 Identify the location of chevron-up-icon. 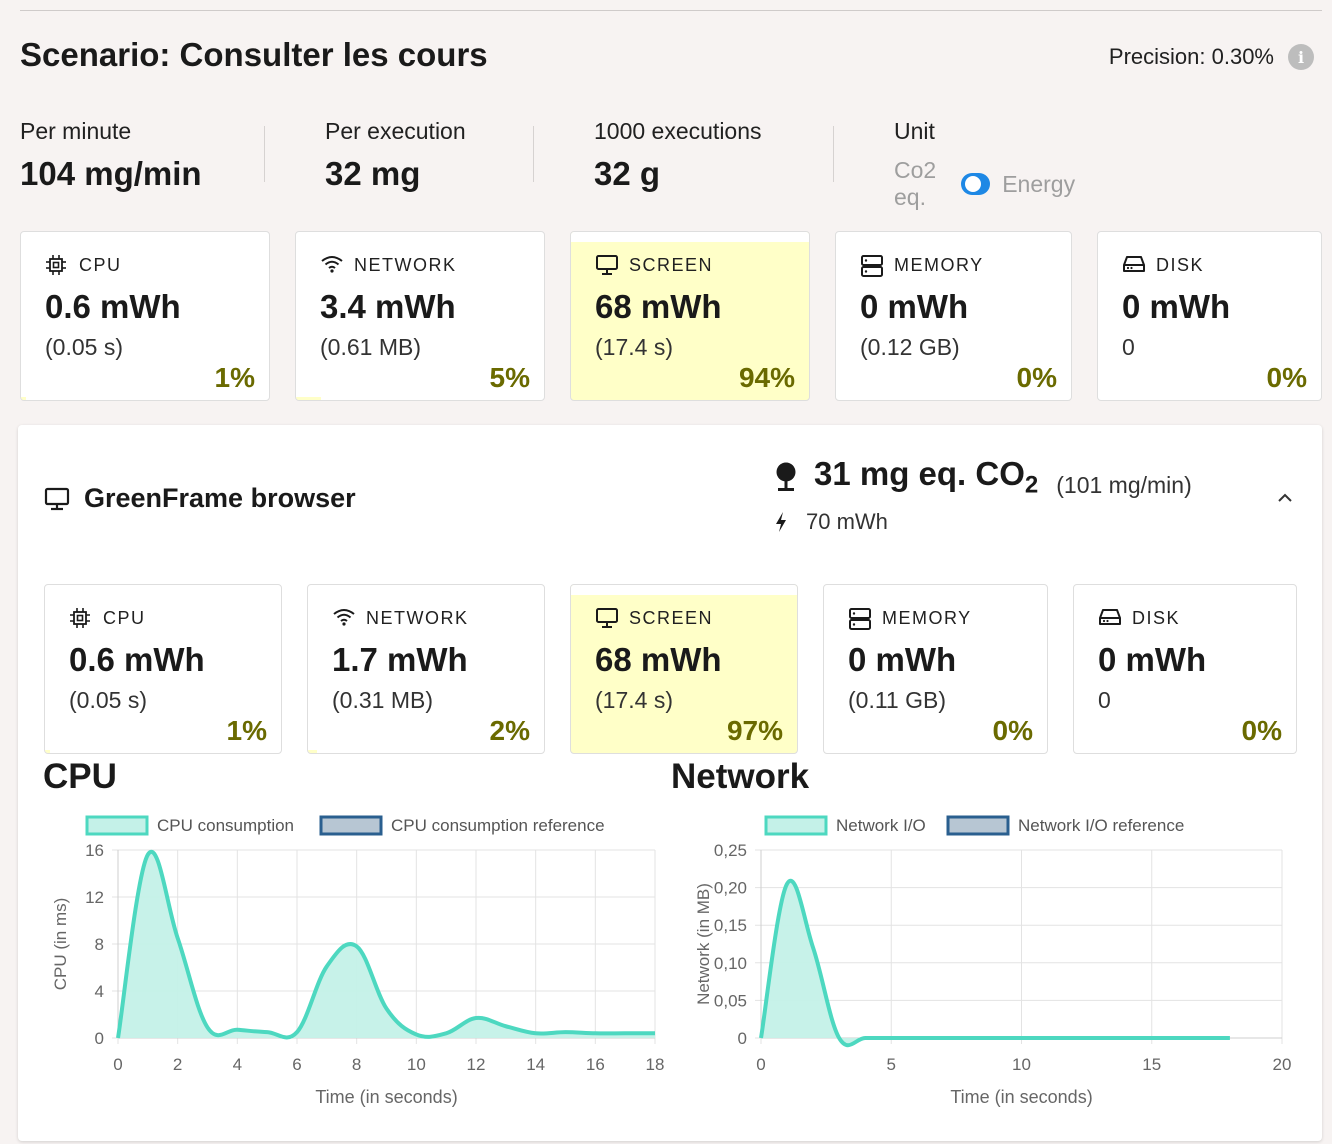
(1285, 498).